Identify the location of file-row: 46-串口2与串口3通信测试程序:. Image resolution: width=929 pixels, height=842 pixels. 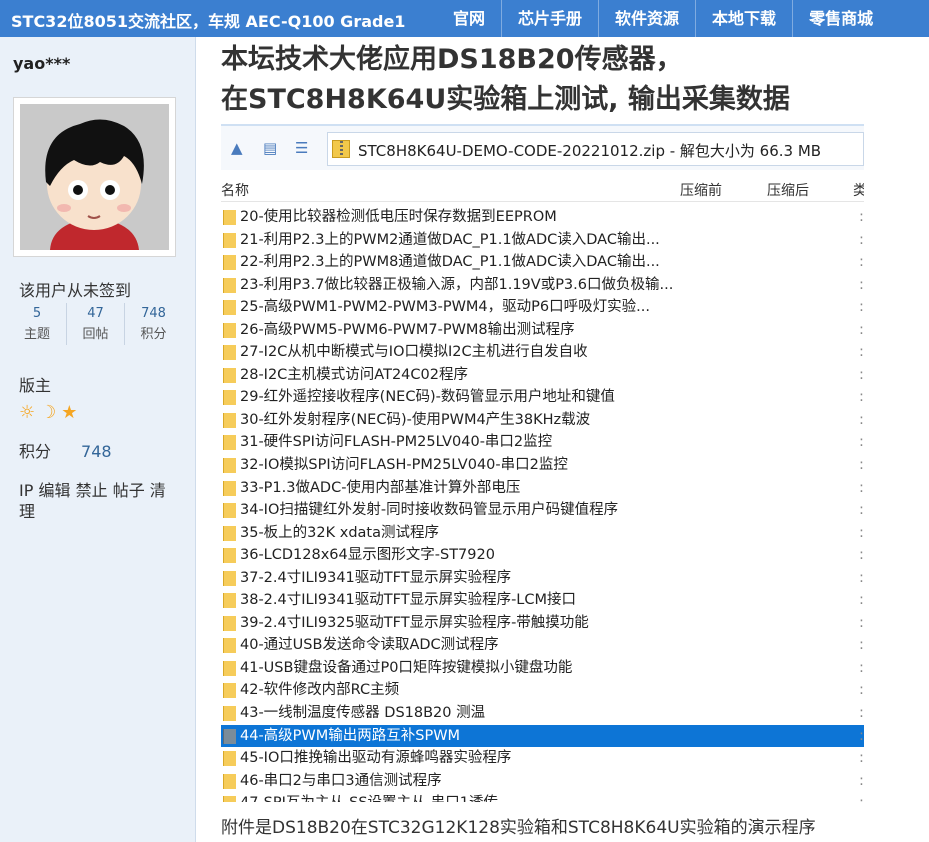
(542, 781).